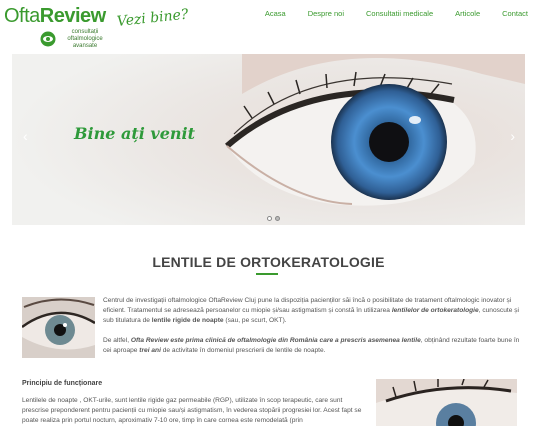 This screenshot has height=426, width=537. What do you see at coordinates (315, 13) in the screenshot?
I see `nav-item-despre-noi: Despre noi` at bounding box center [315, 13].